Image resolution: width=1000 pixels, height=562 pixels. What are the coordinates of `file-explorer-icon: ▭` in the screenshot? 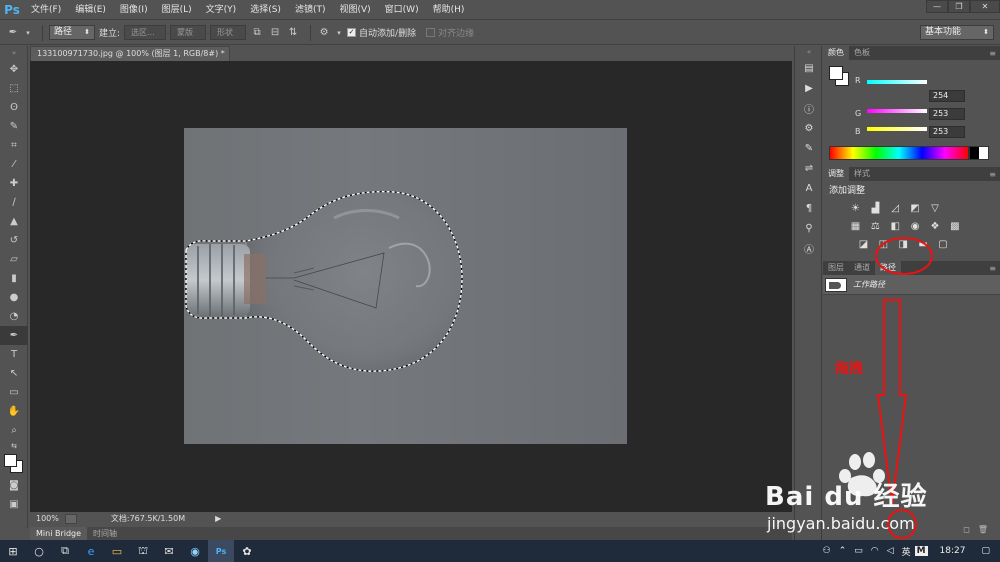 It's located at (117, 551).